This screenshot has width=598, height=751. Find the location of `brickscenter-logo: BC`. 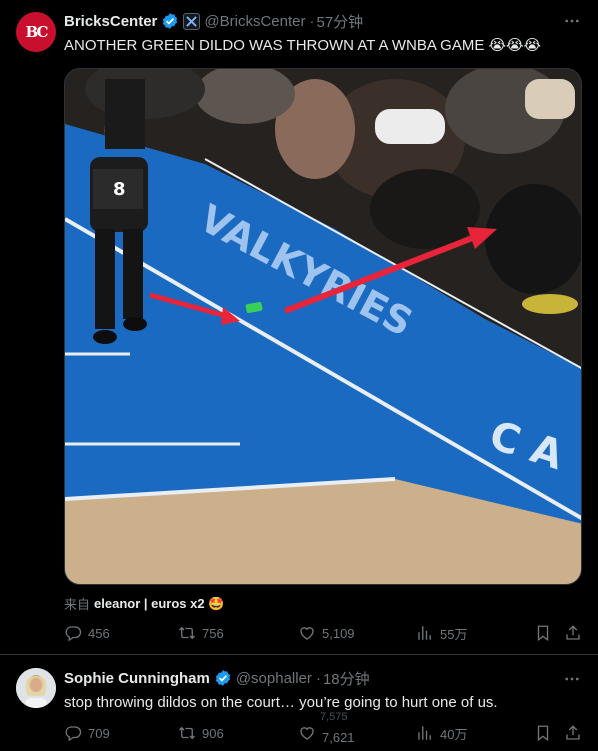

brickscenter-logo: BC is located at coordinates (37, 32).